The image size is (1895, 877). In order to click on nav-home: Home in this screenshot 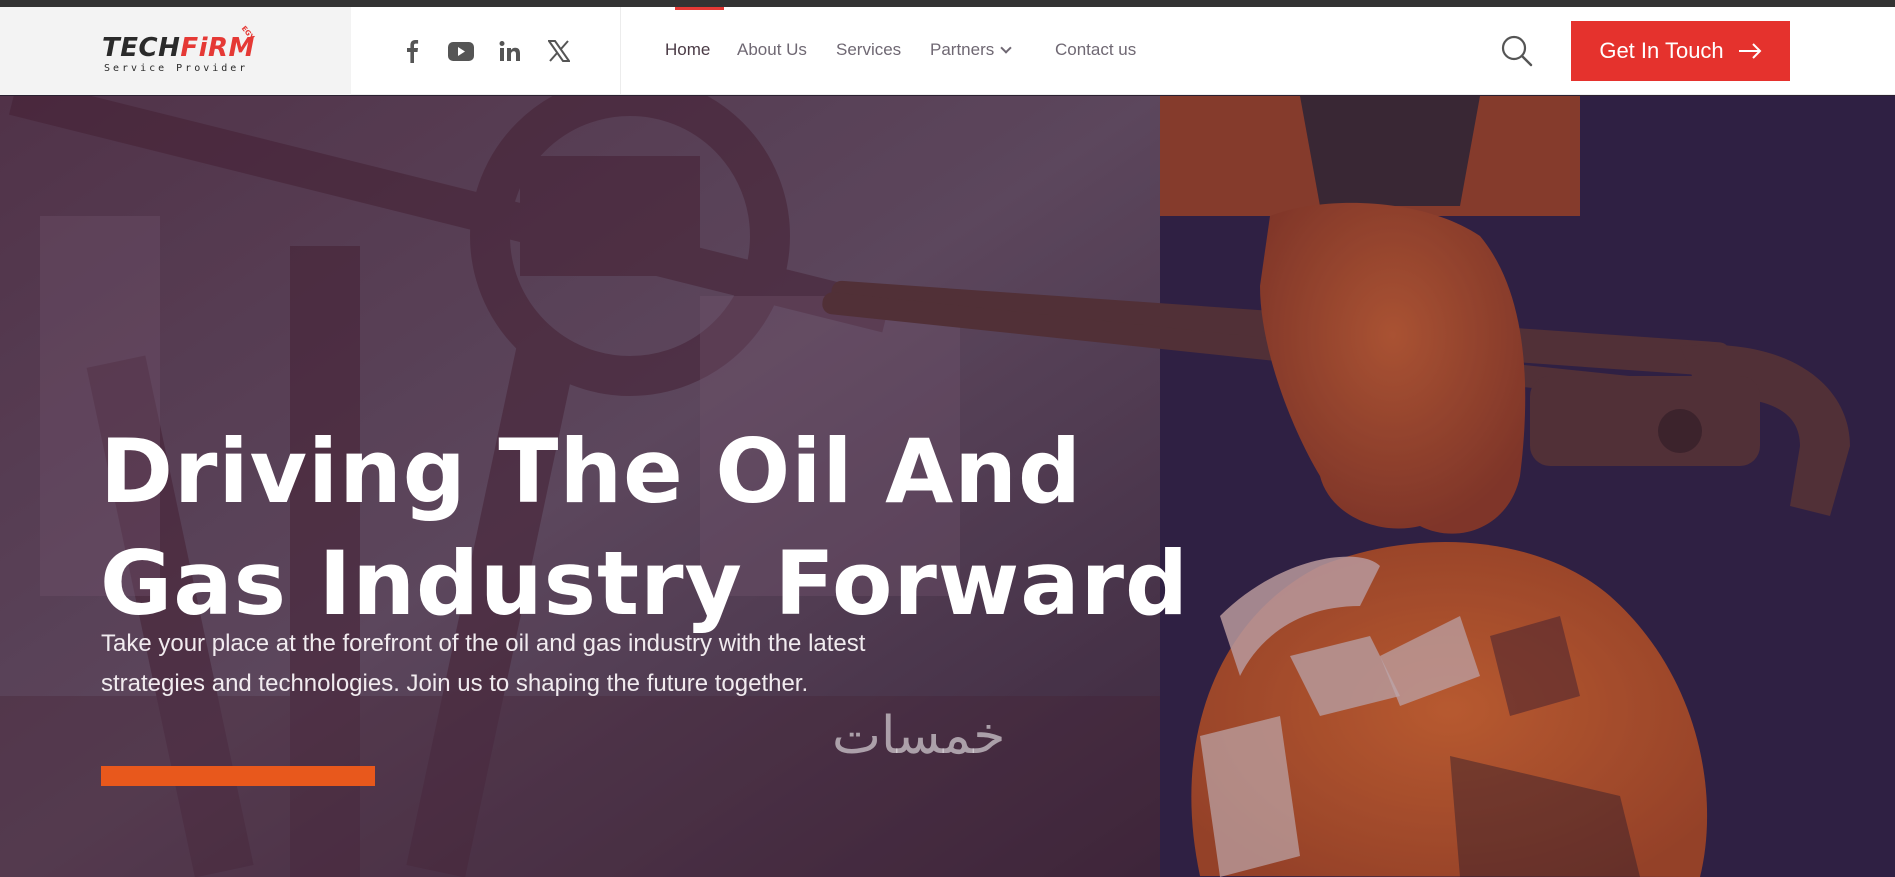, I will do `click(687, 50)`.